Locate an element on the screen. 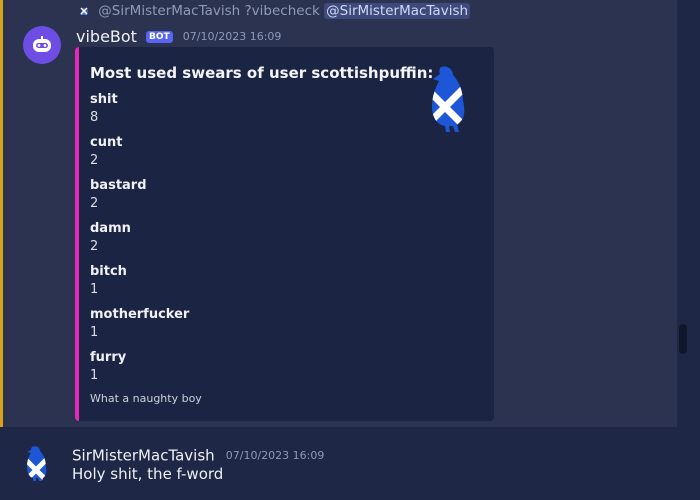 The image size is (700, 500). embed-field: cunt 2 is located at coordinates (139, 155).